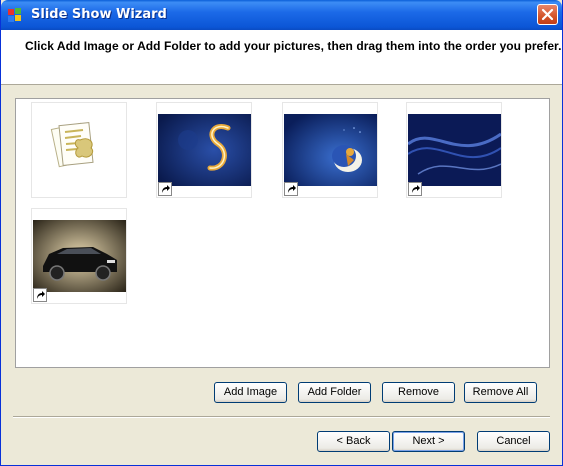 The width and height of the screenshot is (563, 466). I want to click on golden-s-image, so click(204, 150).